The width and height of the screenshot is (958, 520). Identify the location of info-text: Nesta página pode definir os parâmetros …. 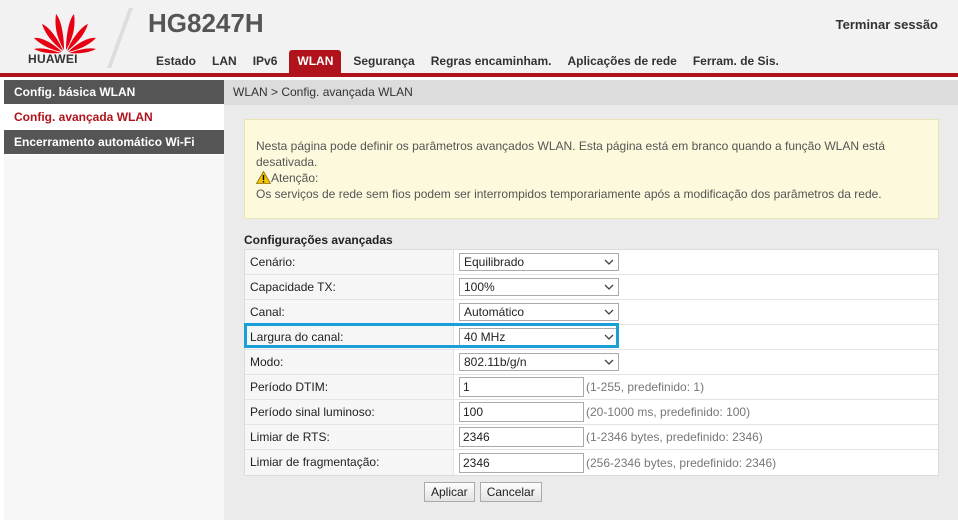
(571, 154).